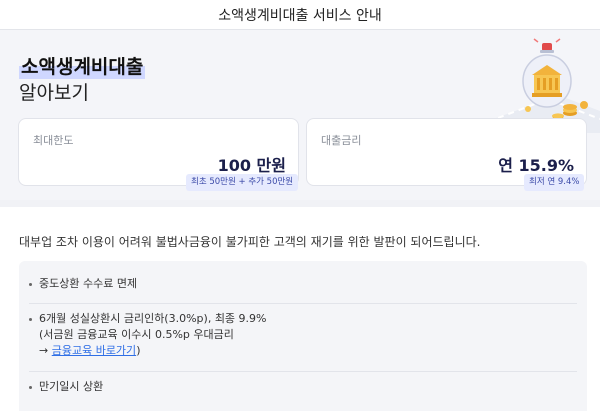 The height and width of the screenshot is (411, 600). Describe the element at coordinates (341, 140) in the screenshot. I see `interest-rate-label: 대출금리` at that location.